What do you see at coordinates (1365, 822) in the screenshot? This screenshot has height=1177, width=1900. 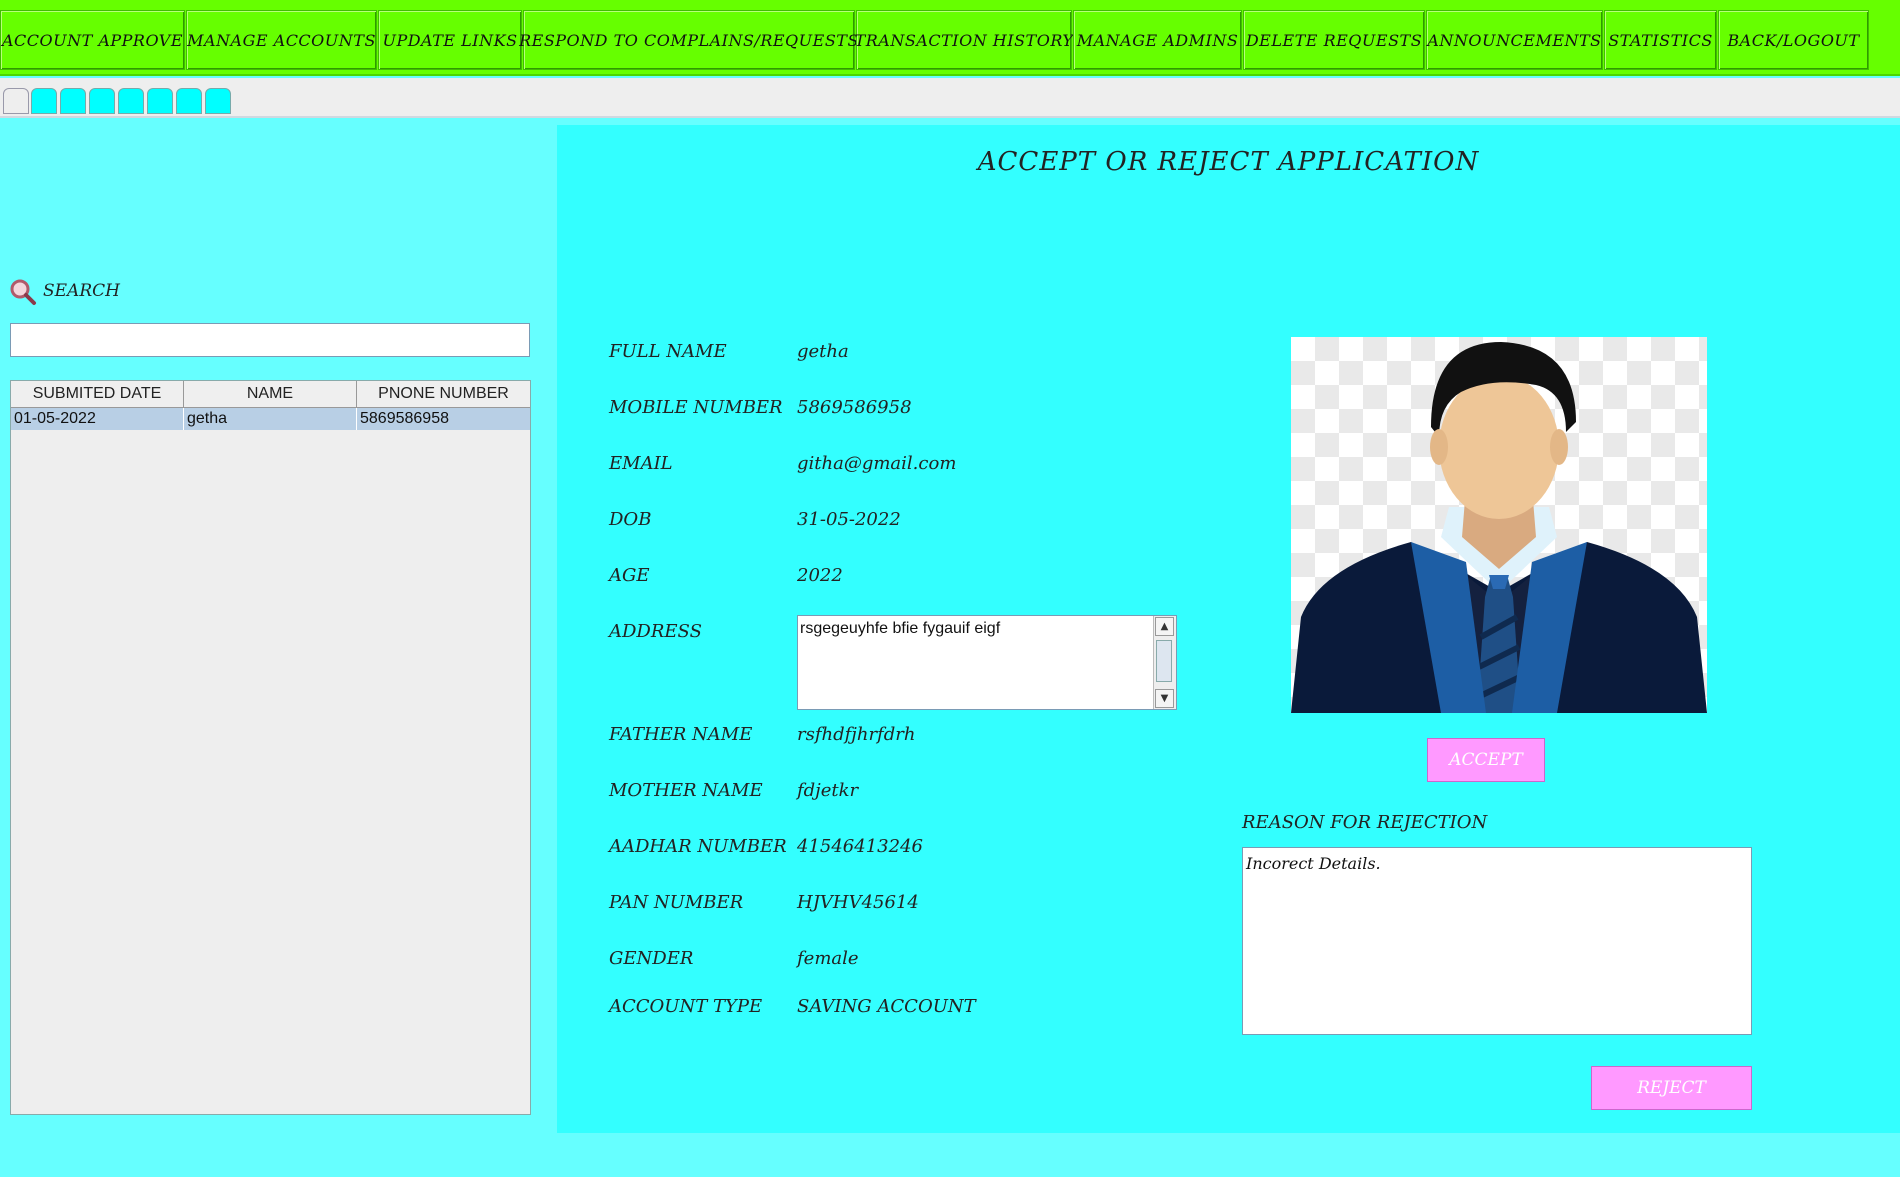 I see `reason-label: REASON FOR REJECTION` at bounding box center [1365, 822].